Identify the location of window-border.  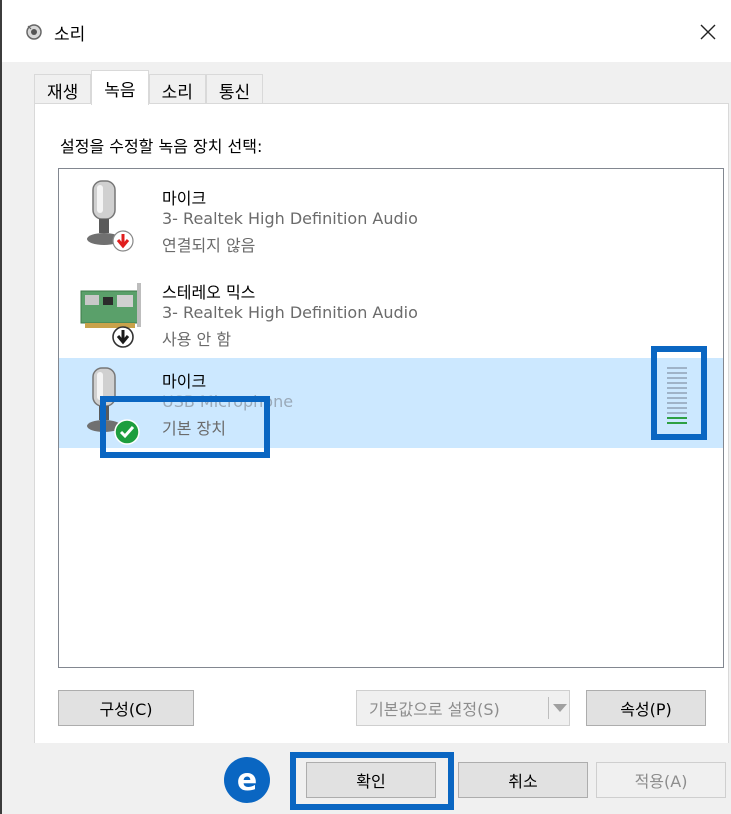
(1, 407).